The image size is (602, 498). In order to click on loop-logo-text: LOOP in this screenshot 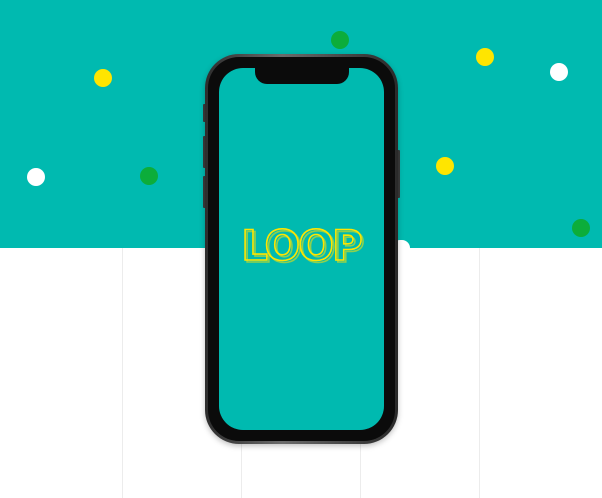, I will do `click(301, 248)`.